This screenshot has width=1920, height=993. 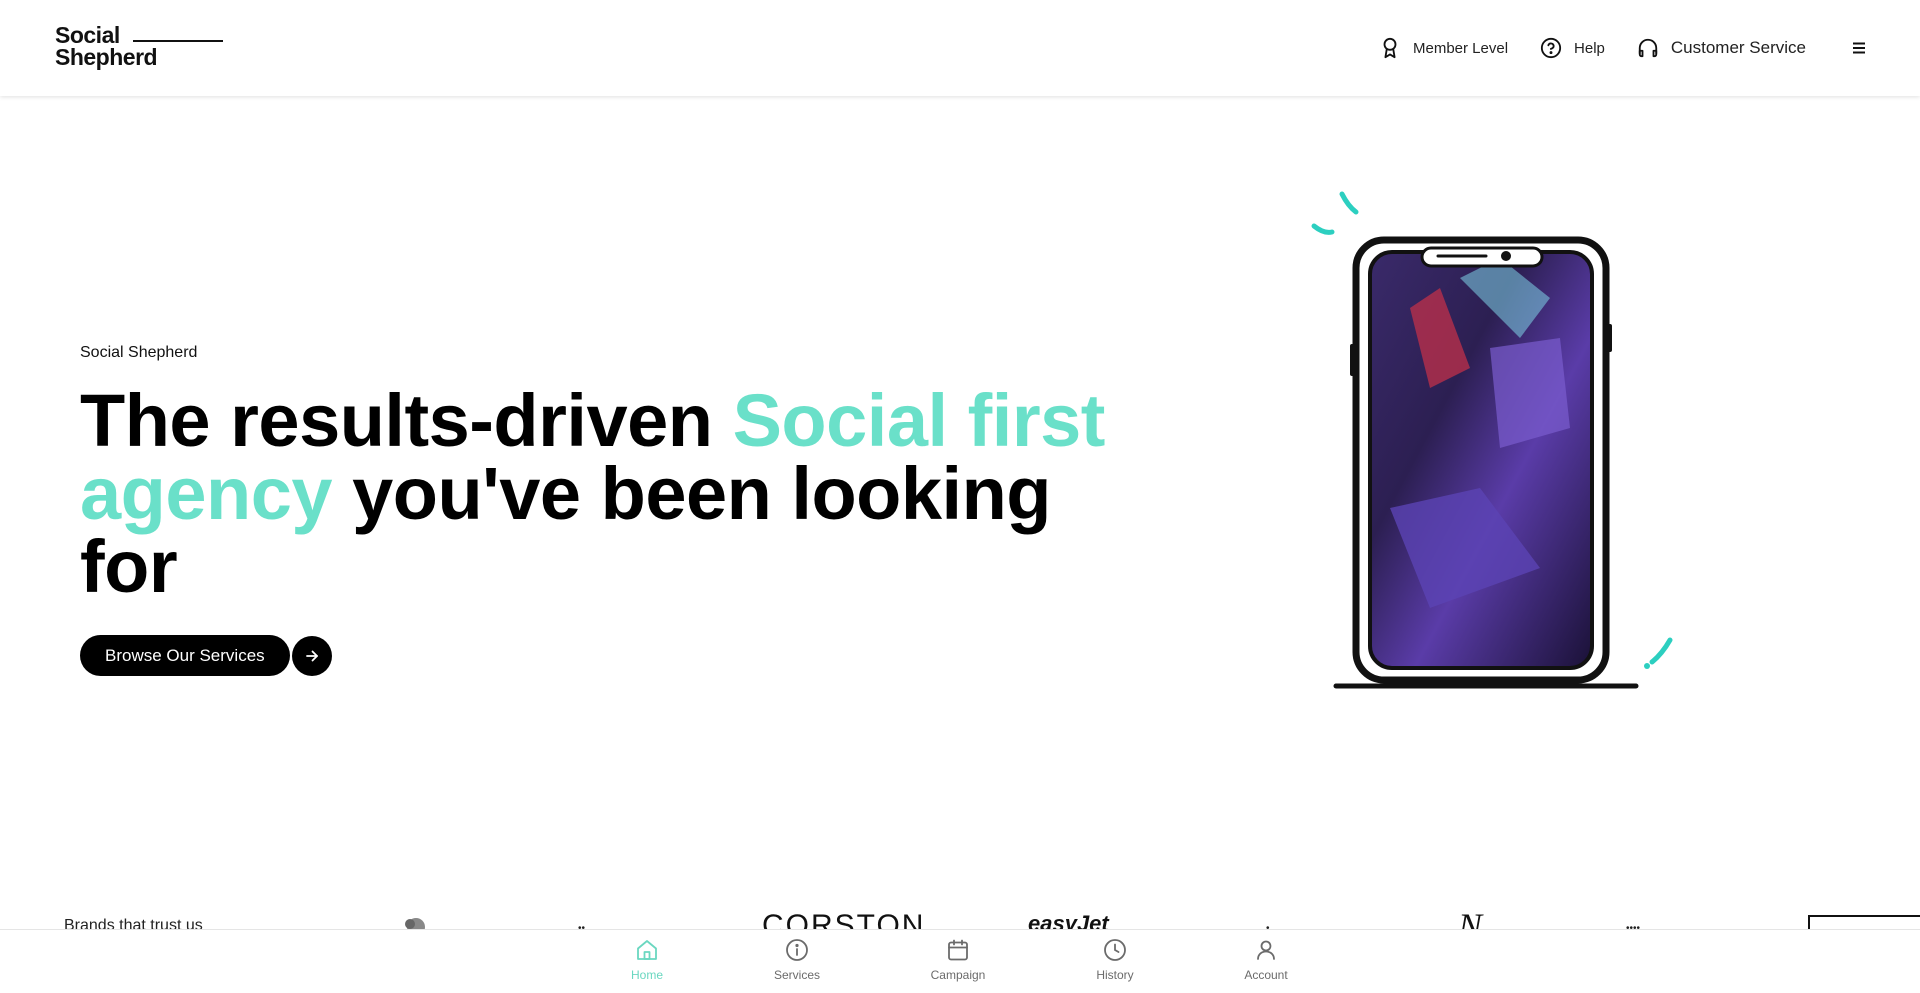 What do you see at coordinates (1589, 48) in the screenshot?
I see `nav-help-label: Help` at bounding box center [1589, 48].